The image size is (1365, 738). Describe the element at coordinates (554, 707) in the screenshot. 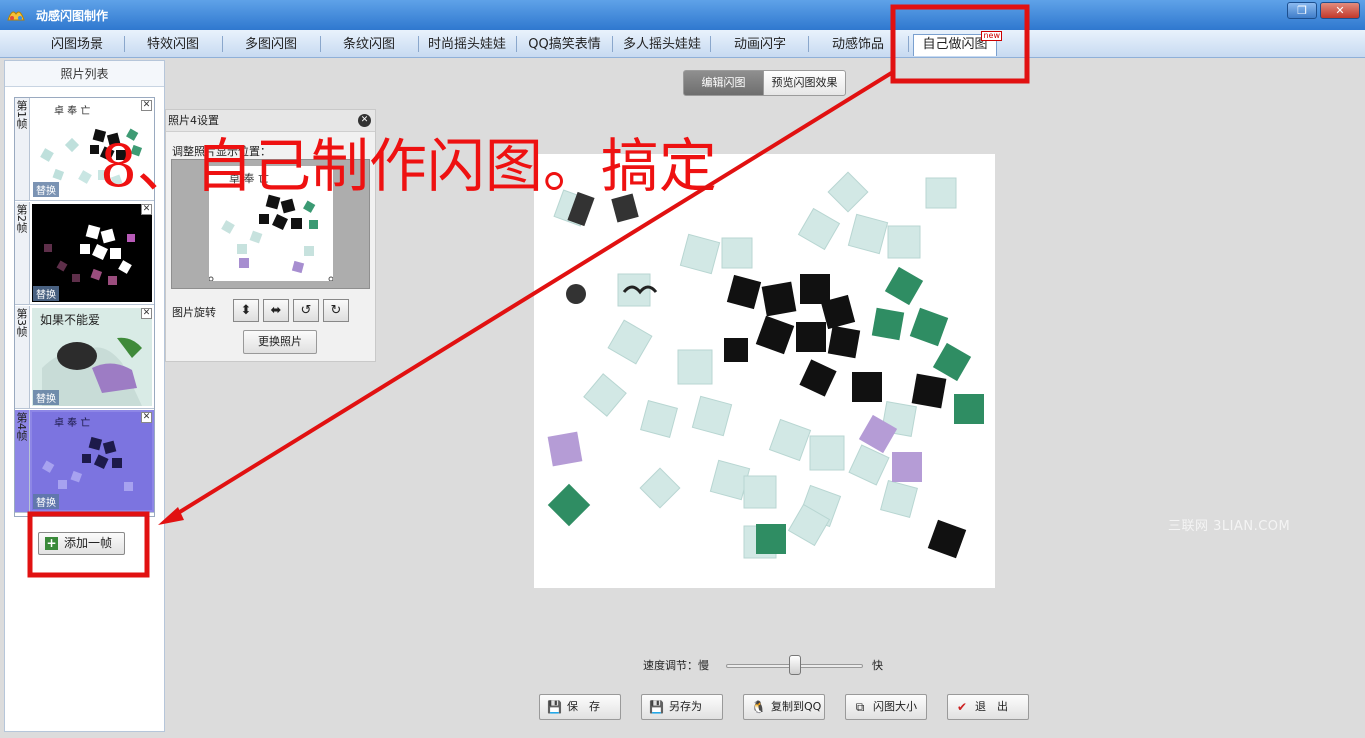

I see `save-icon: 💾` at that location.